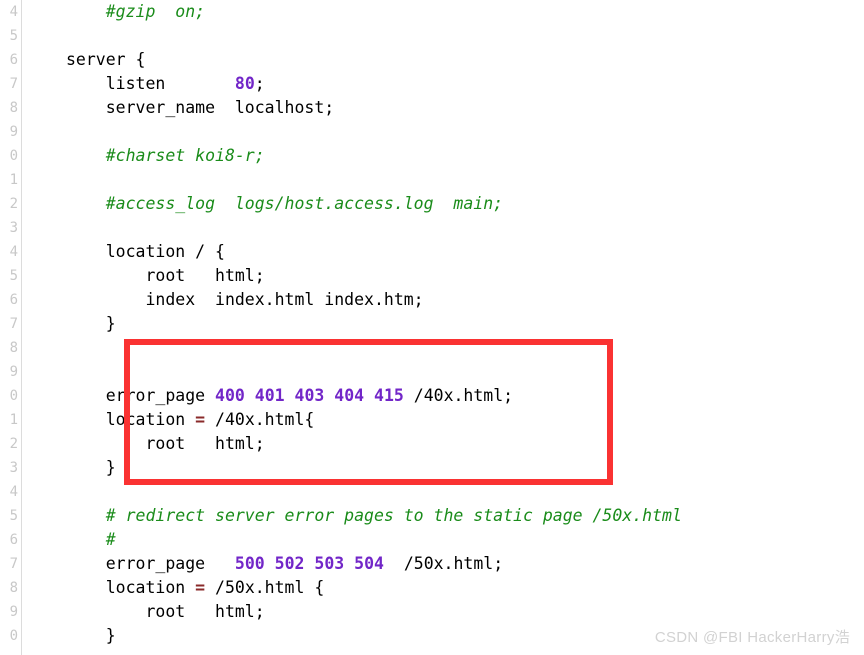 This screenshot has width=864, height=655. Describe the element at coordinates (465, 84) in the screenshot. I see `code-line: listen 80;` at that location.